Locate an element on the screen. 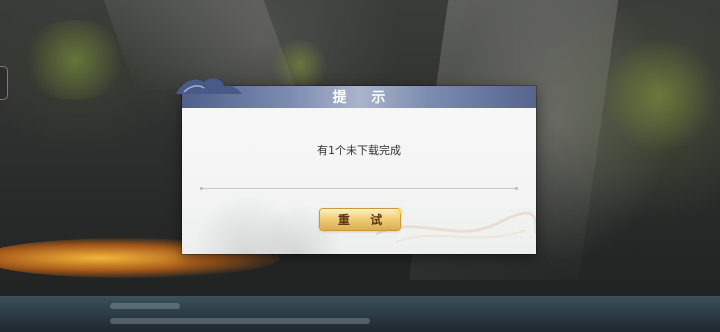 This screenshot has height=332, width=720. dialog-title-bar: 提 示 is located at coordinates (356, 93).